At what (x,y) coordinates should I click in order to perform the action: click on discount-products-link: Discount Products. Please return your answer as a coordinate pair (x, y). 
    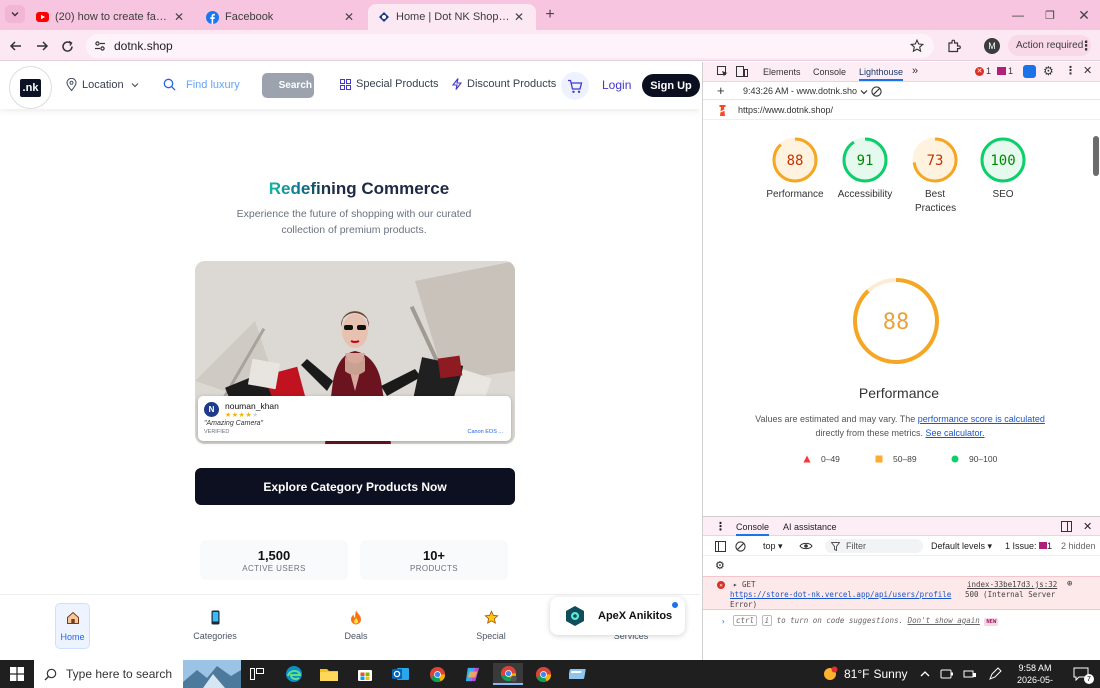
    Looking at the image, I should click on (504, 84).